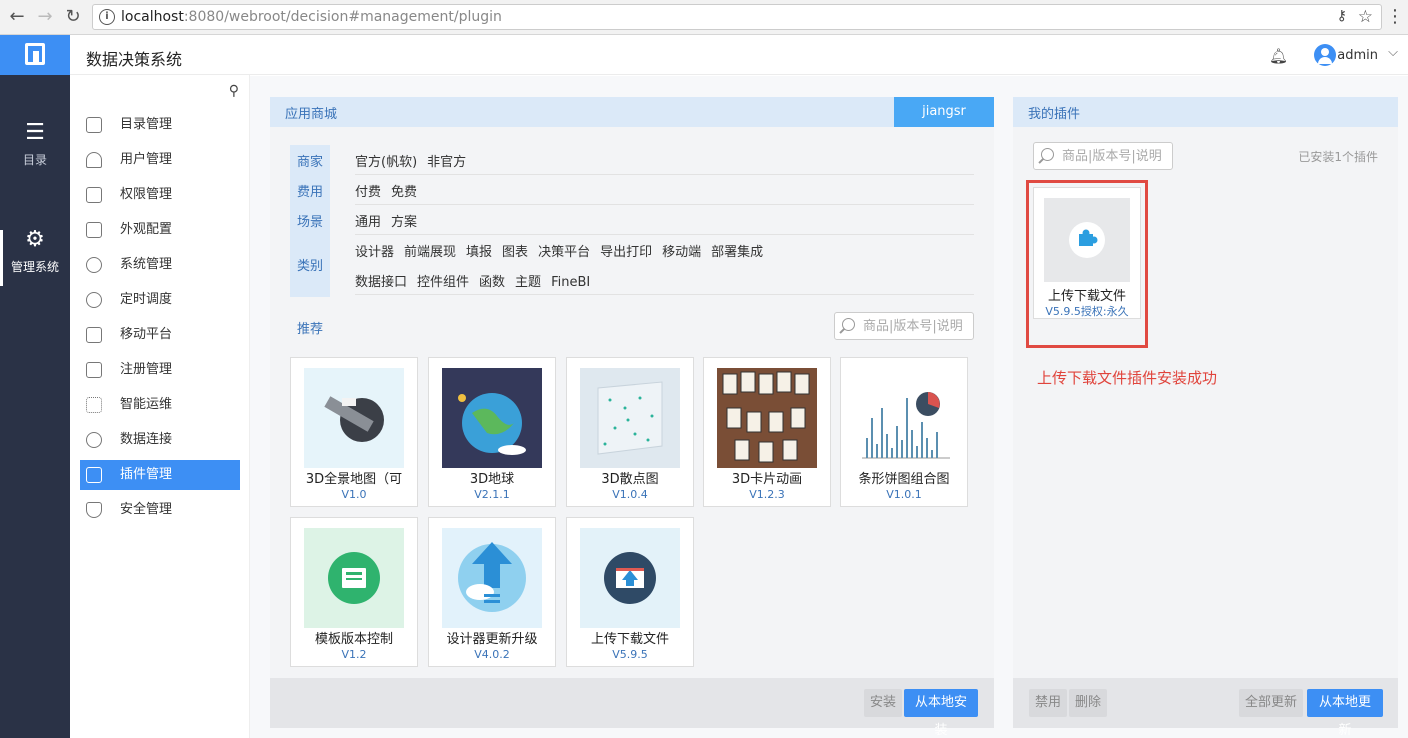  Describe the element at coordinates (883, 703) in the screenshot. I see `install-button: 安装` at that location.